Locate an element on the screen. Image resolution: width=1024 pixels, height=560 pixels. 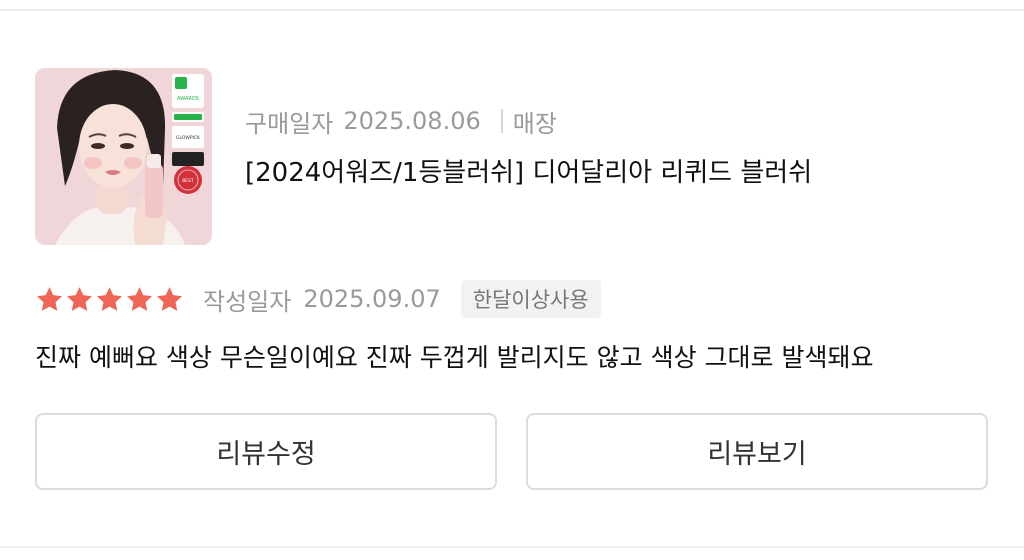
edit-review-button: 리뷰수정 is located at coordinates (266, 451).